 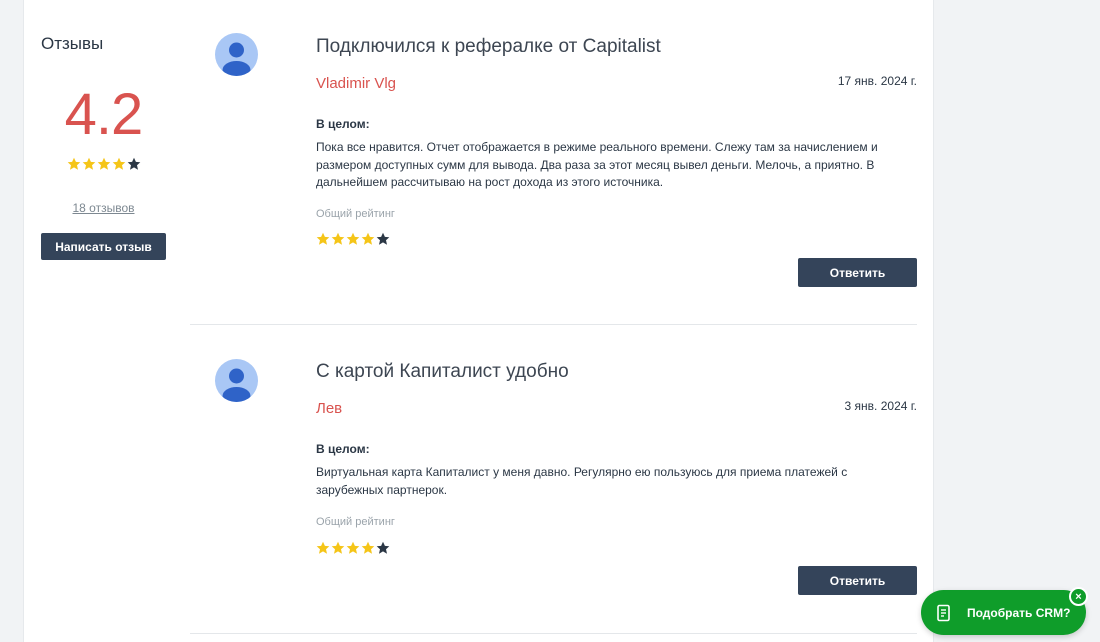 I want to click on page-gutter, so click(x=4, y=321).